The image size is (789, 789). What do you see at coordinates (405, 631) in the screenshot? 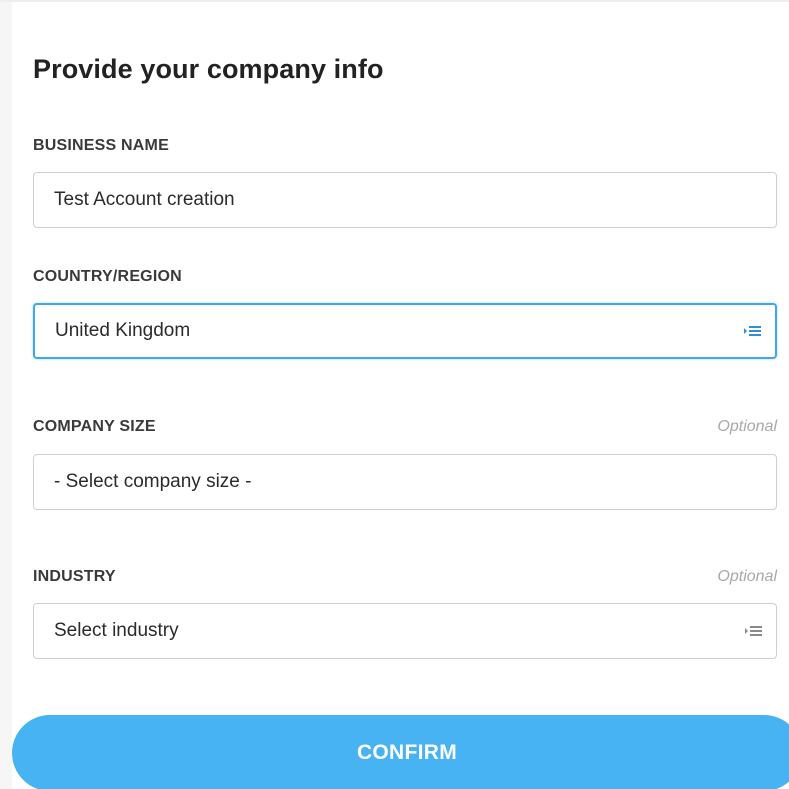
I see `industry-select: Select industry` at bounding box center [405, 631].